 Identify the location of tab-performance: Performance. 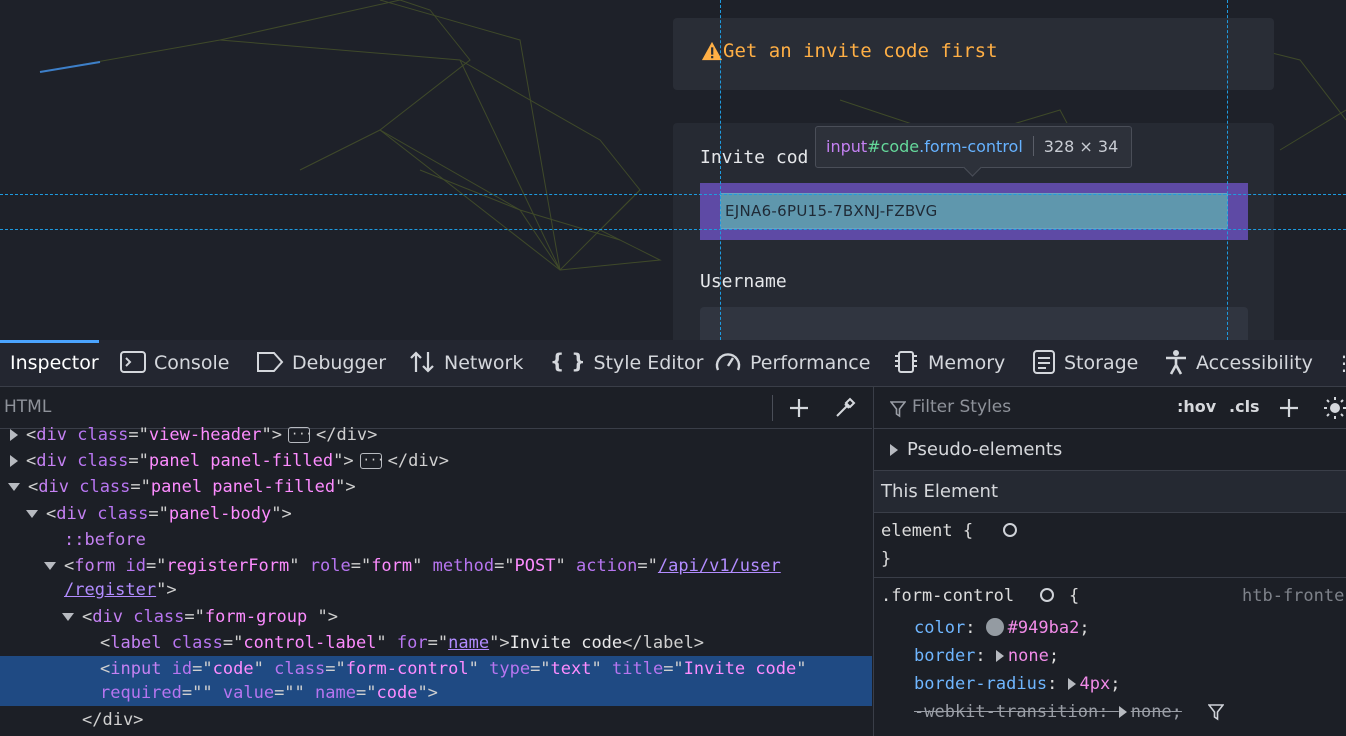
(792, 363).